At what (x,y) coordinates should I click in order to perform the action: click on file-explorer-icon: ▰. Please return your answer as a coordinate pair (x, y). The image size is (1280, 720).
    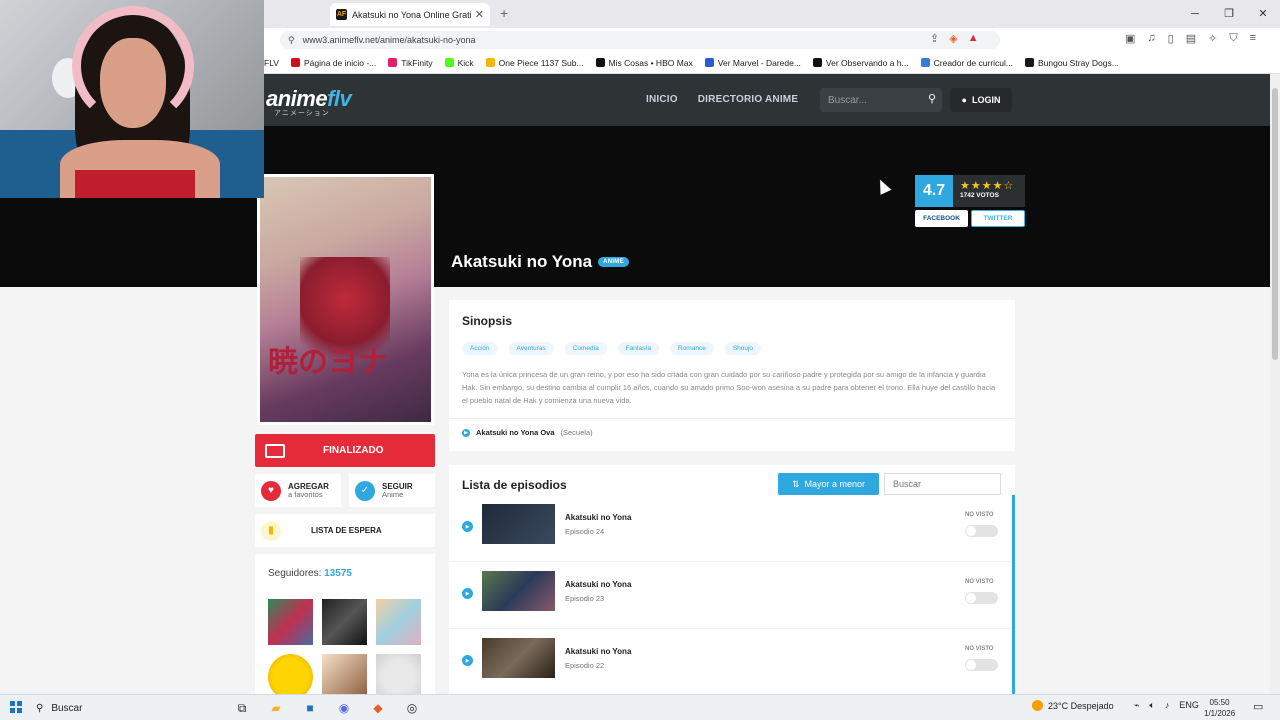
    Looking at the image, I should click on (276, 708).